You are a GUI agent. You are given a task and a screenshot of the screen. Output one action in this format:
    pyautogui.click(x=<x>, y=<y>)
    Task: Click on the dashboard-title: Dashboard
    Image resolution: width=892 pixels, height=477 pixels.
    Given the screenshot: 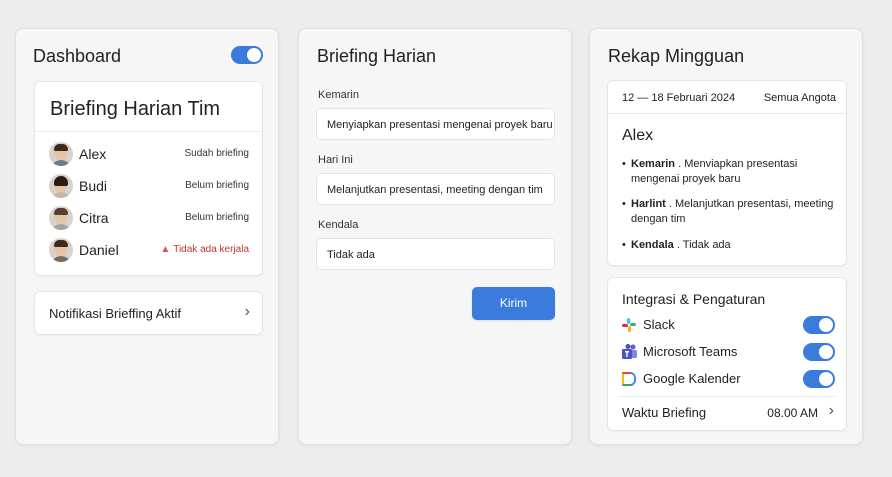 What is the action you would take?
    pyautogui.click(x=77, y=56)
    